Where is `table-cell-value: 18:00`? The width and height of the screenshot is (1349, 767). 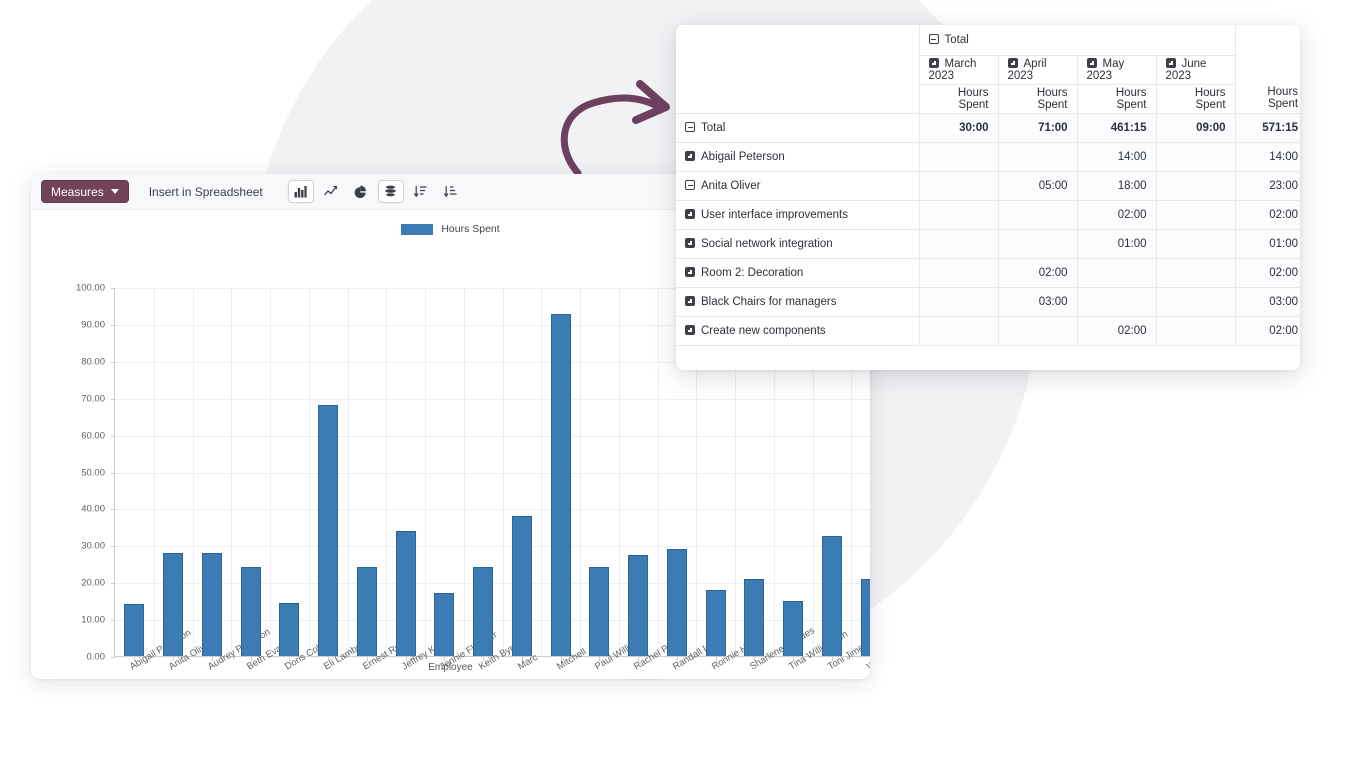 table-cell-value: 18:00 is located at coordinates (1117, 186).